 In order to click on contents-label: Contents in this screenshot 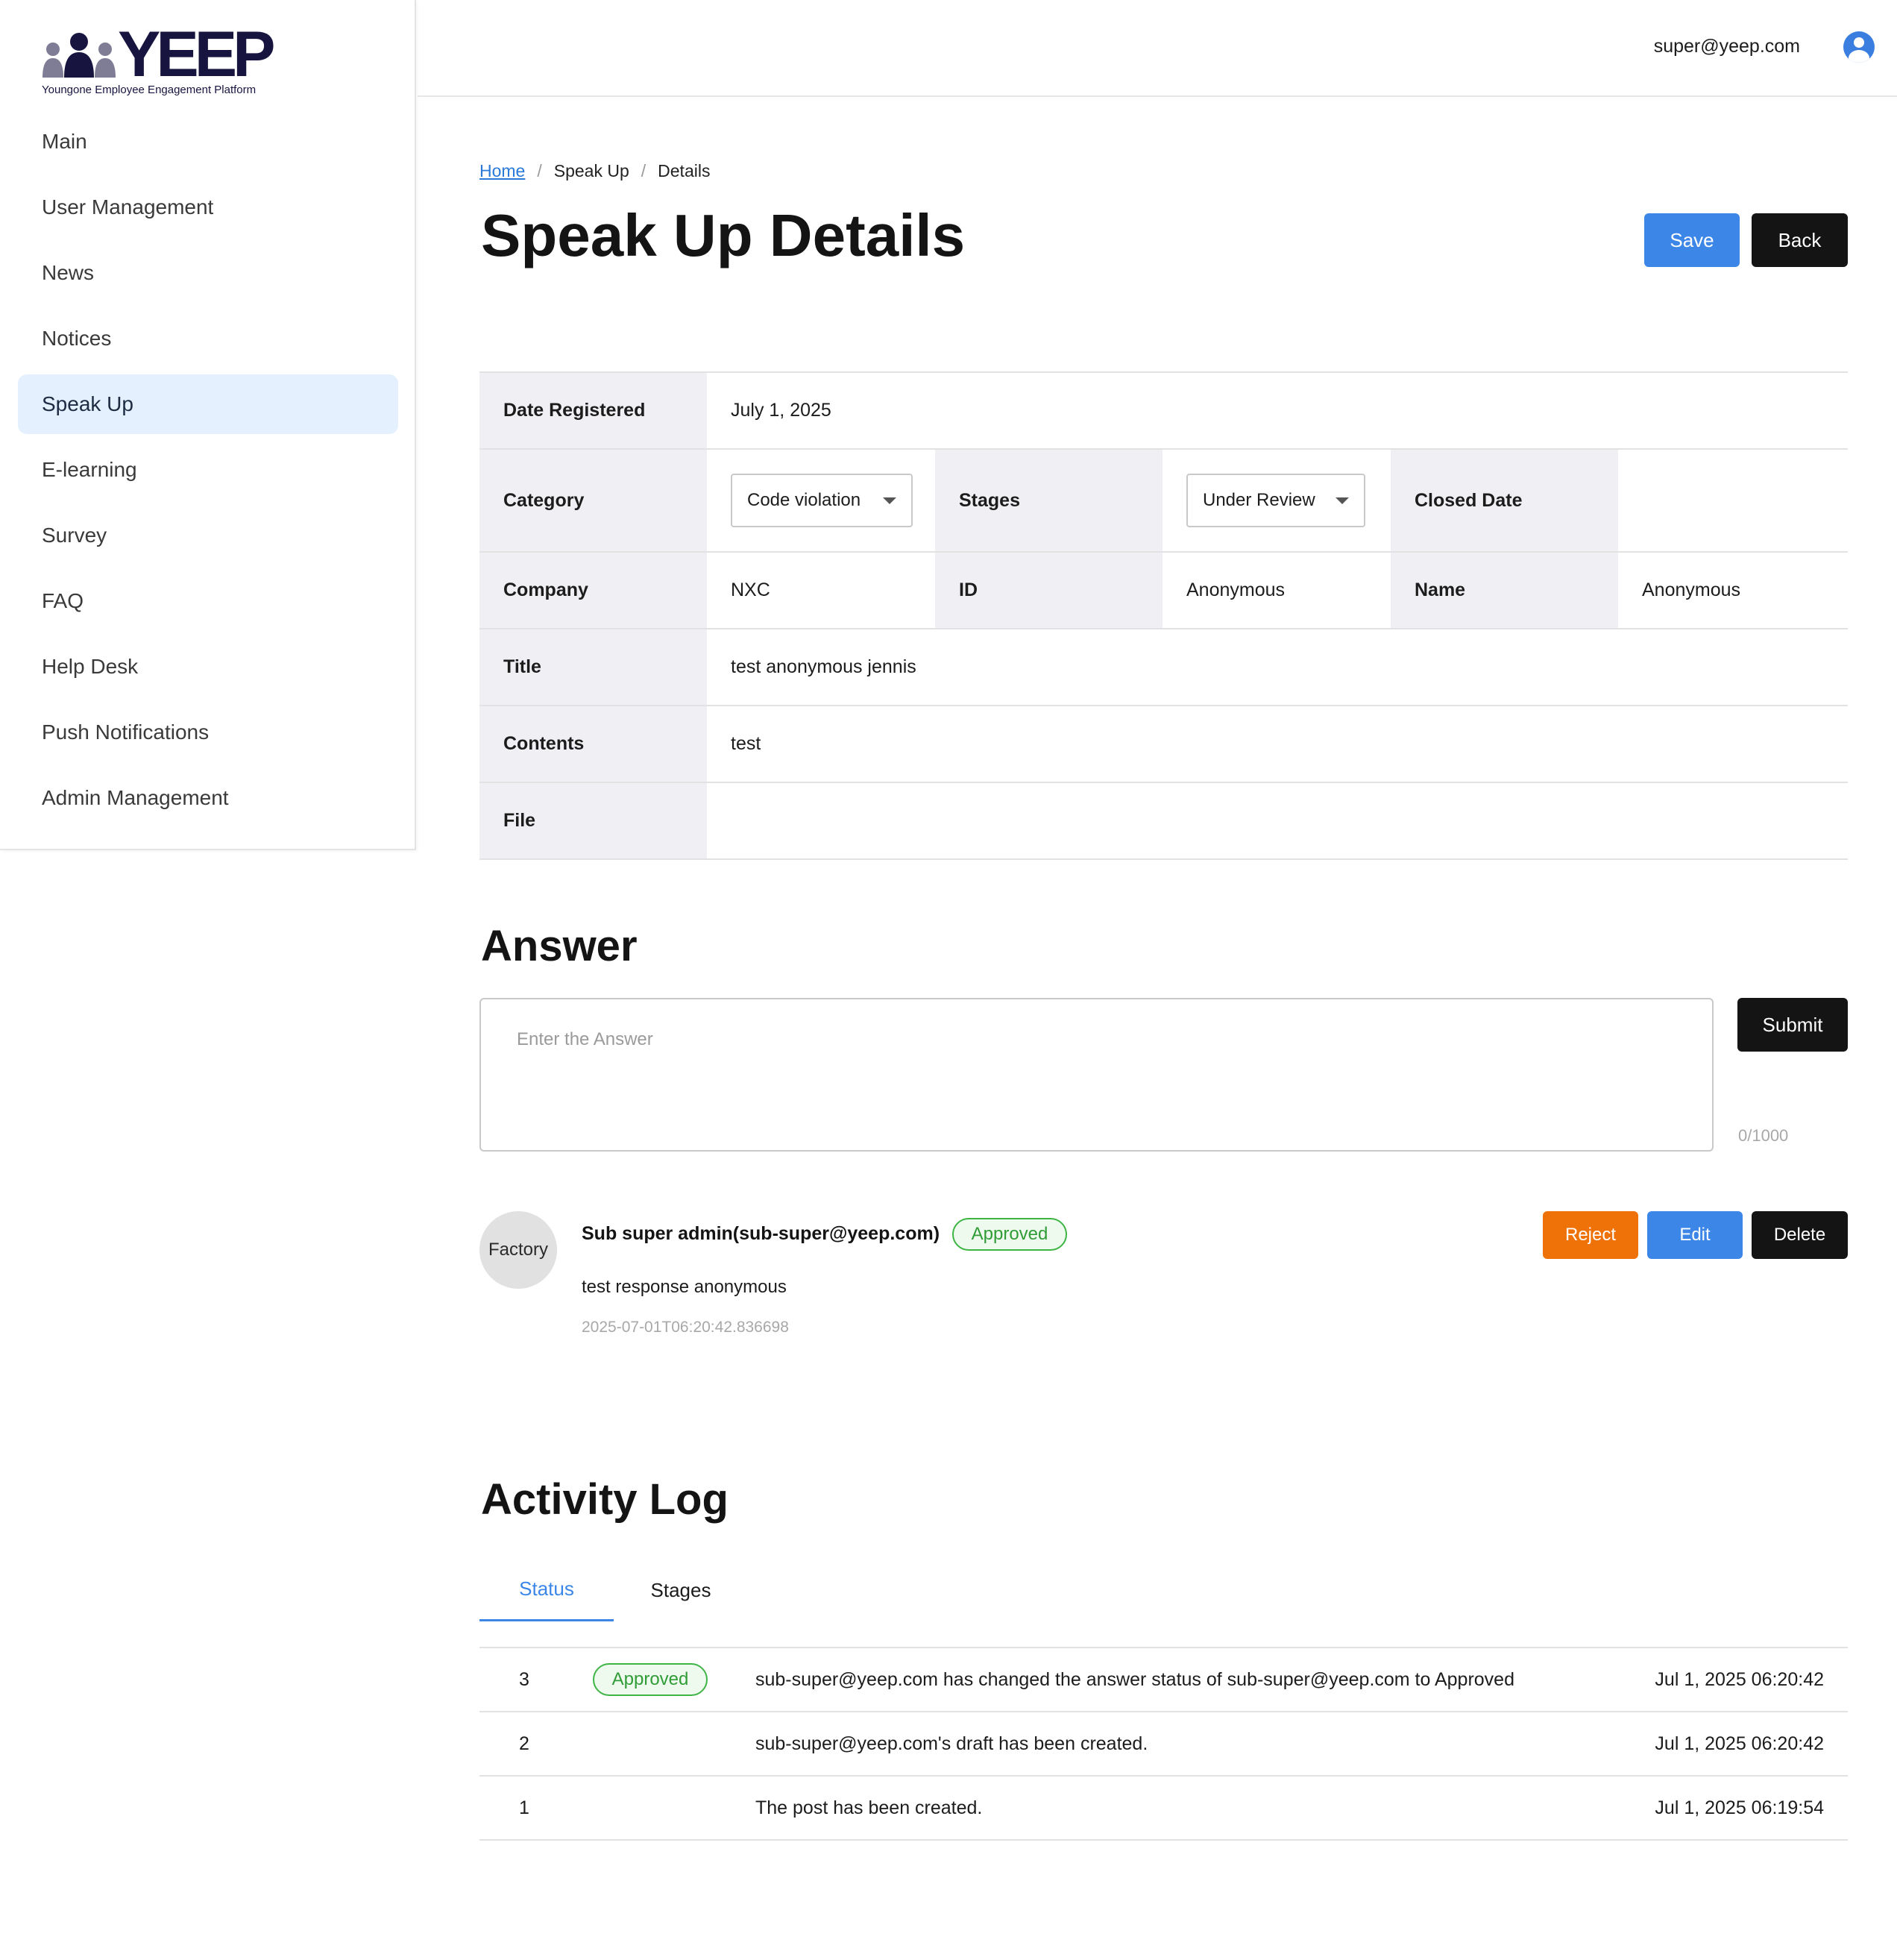, I will do `click(593, 744)`.